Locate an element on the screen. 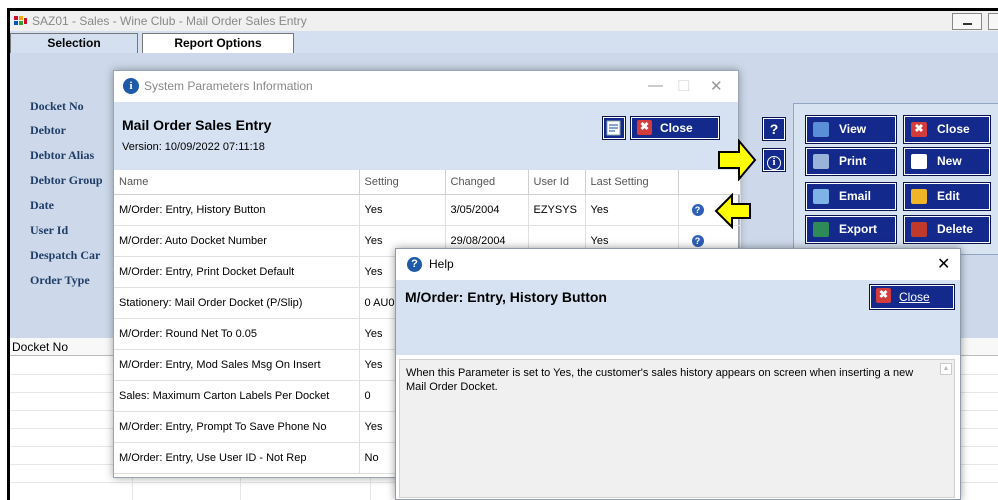 This screenshot has height=500, width=998. param-name: Sales: Maximum Carton Labels Per Docket is located at coordinates (237, 396).